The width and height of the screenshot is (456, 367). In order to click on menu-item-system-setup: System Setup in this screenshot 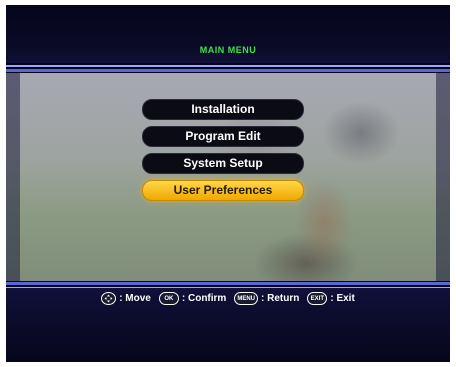, I will do `click(223, 163)`.